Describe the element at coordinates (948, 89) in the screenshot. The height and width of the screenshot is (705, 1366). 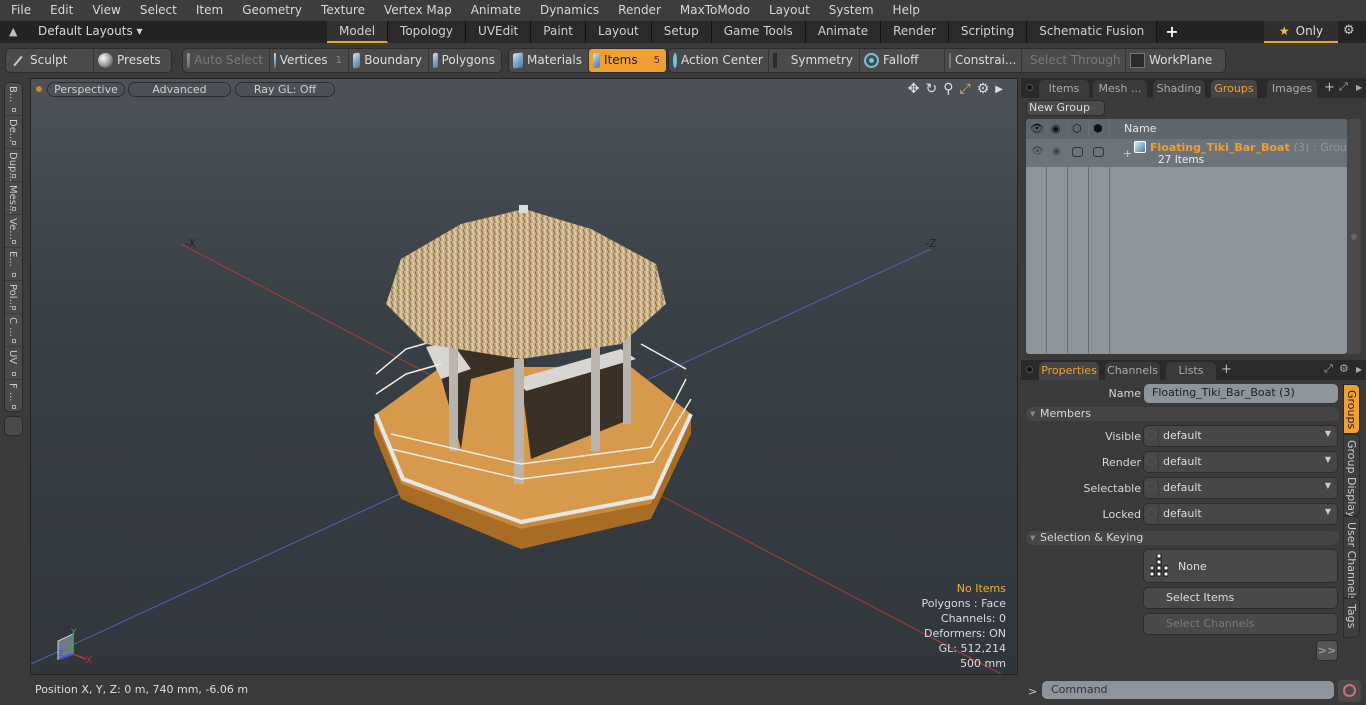
I see `zoom-icon: ⚲` at that location.